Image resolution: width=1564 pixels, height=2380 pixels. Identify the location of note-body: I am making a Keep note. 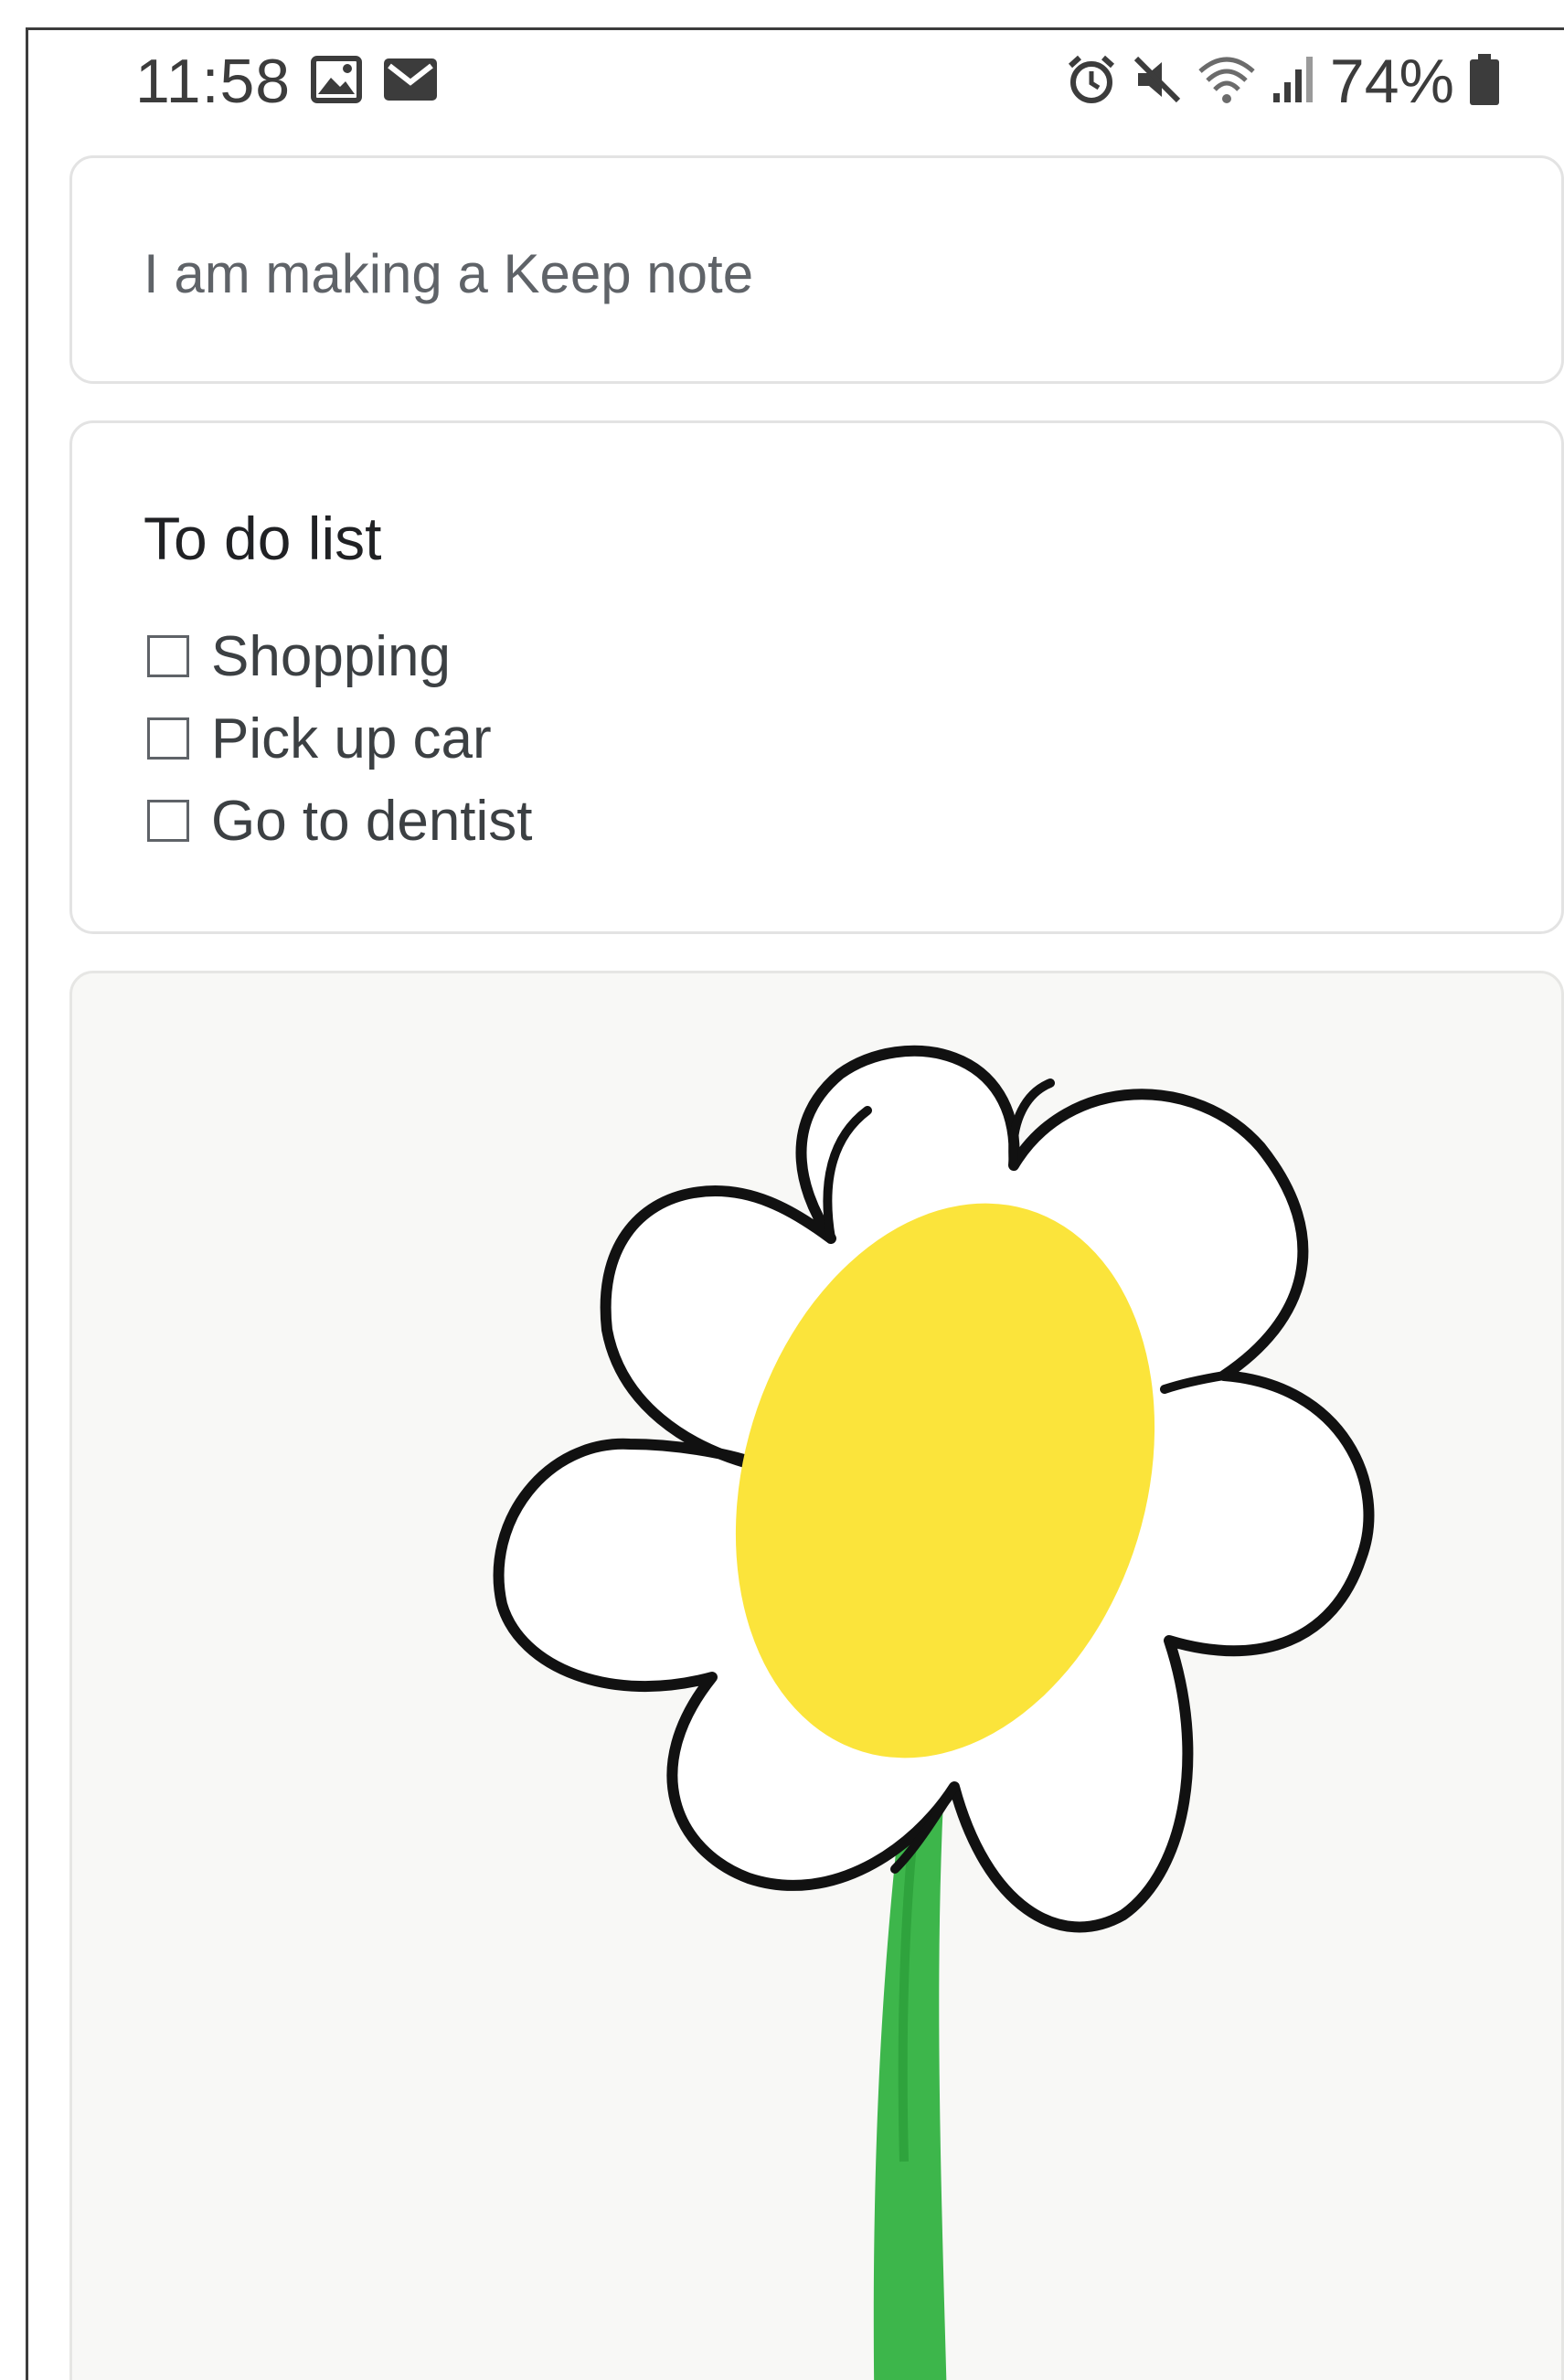
(449, 273).